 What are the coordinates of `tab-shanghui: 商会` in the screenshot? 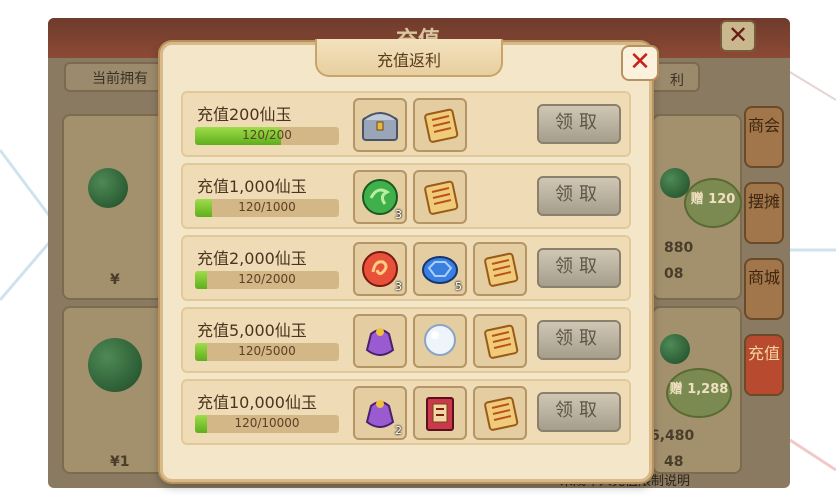 It's located at (764, 137).